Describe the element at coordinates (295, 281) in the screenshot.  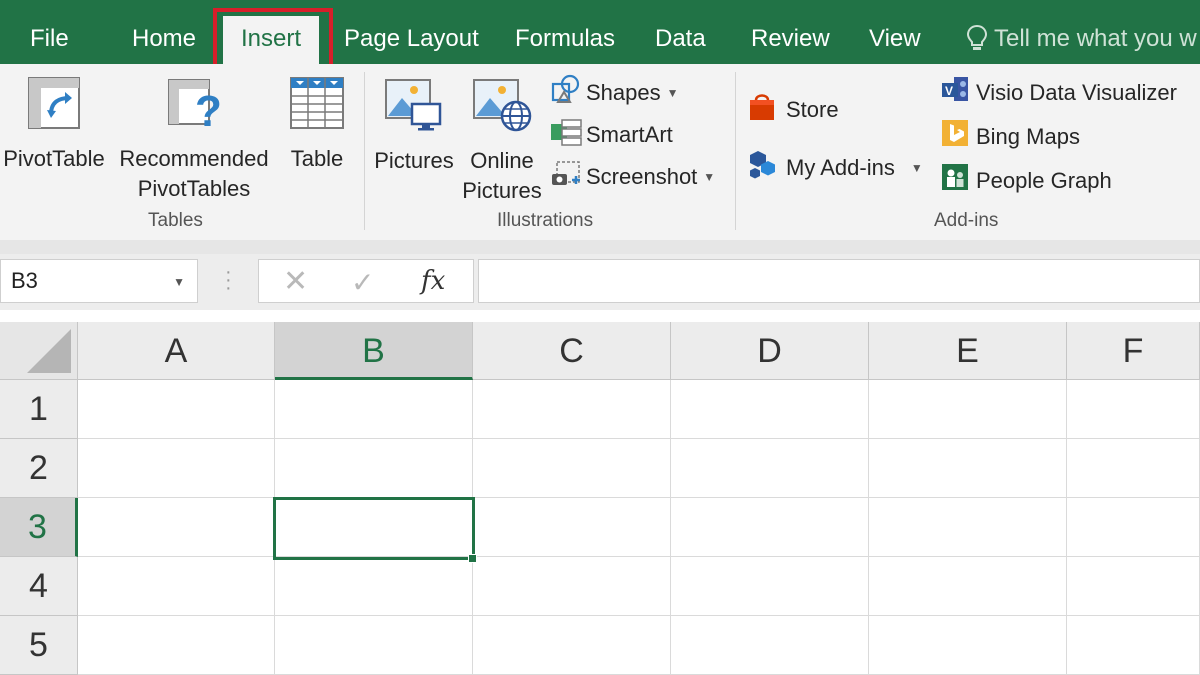
I see `cancel-icon: ✕` at that location.